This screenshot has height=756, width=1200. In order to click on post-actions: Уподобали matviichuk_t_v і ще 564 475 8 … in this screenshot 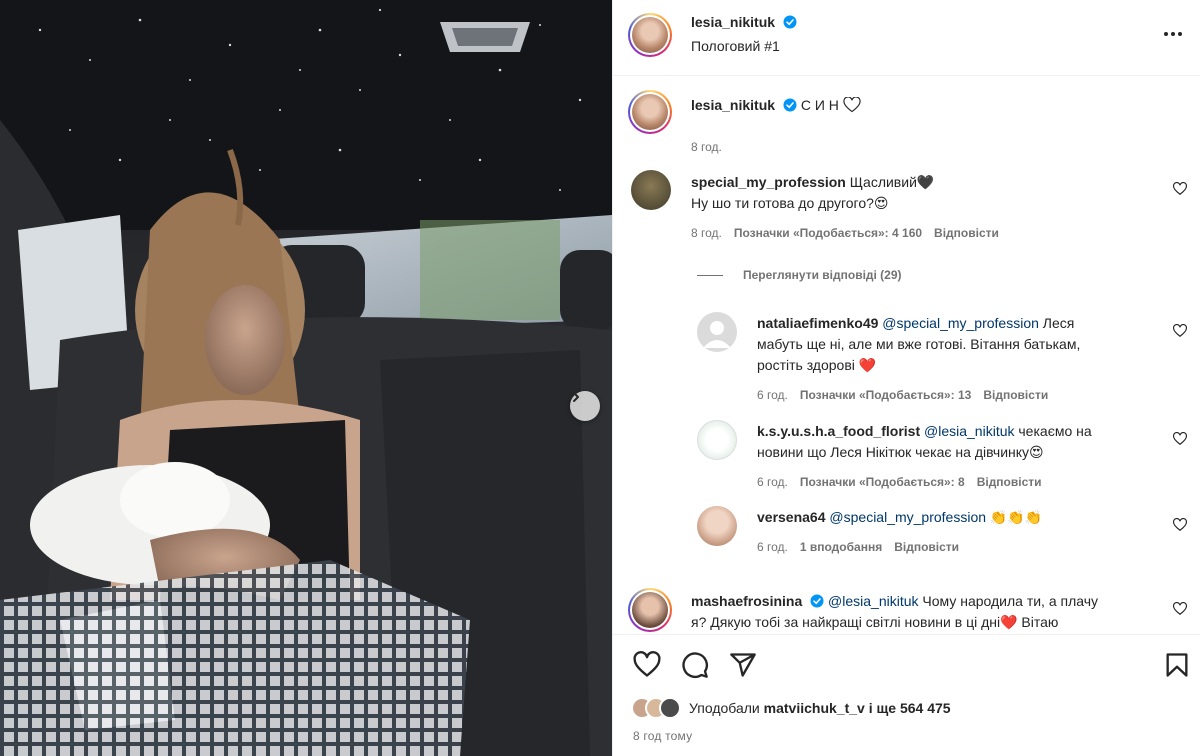, I will do `click(906, 695)`.